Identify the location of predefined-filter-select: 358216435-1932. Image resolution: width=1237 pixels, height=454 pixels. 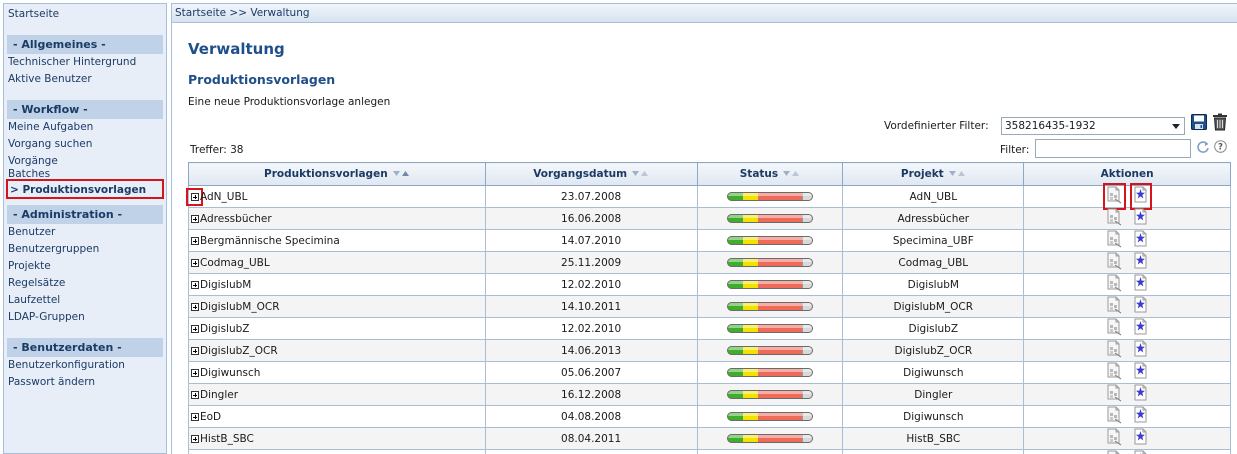
(1093, 126).